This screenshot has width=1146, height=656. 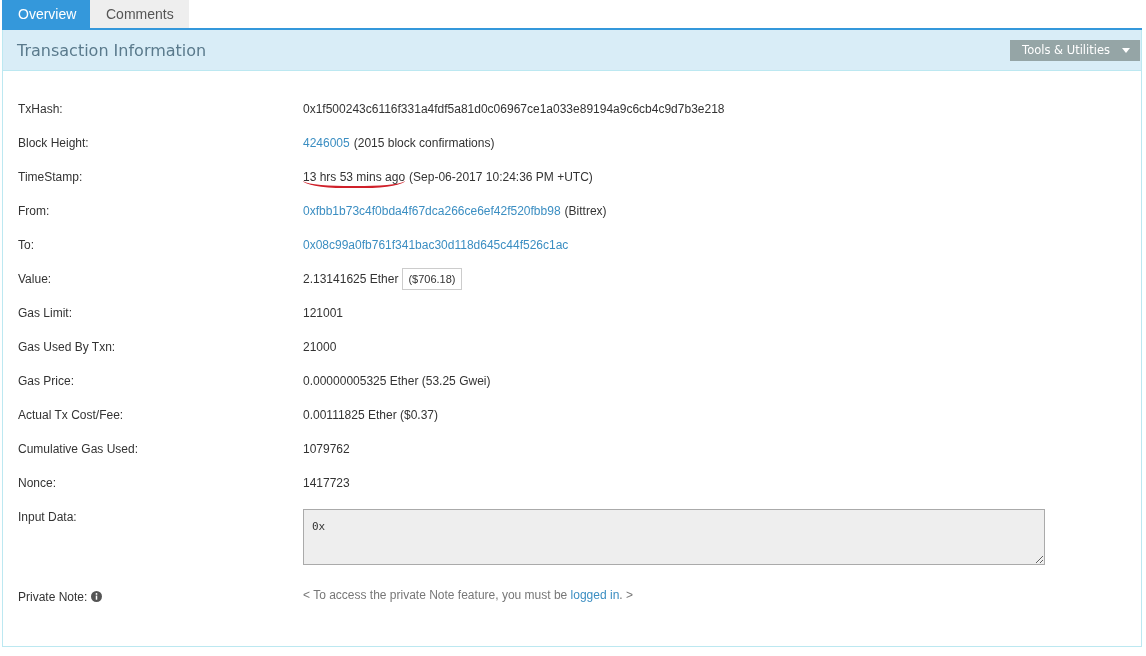 What do you see at coordinates (46, 14) in the screenshot?
I see `tab: Overview` at bounding box center [46, 14].